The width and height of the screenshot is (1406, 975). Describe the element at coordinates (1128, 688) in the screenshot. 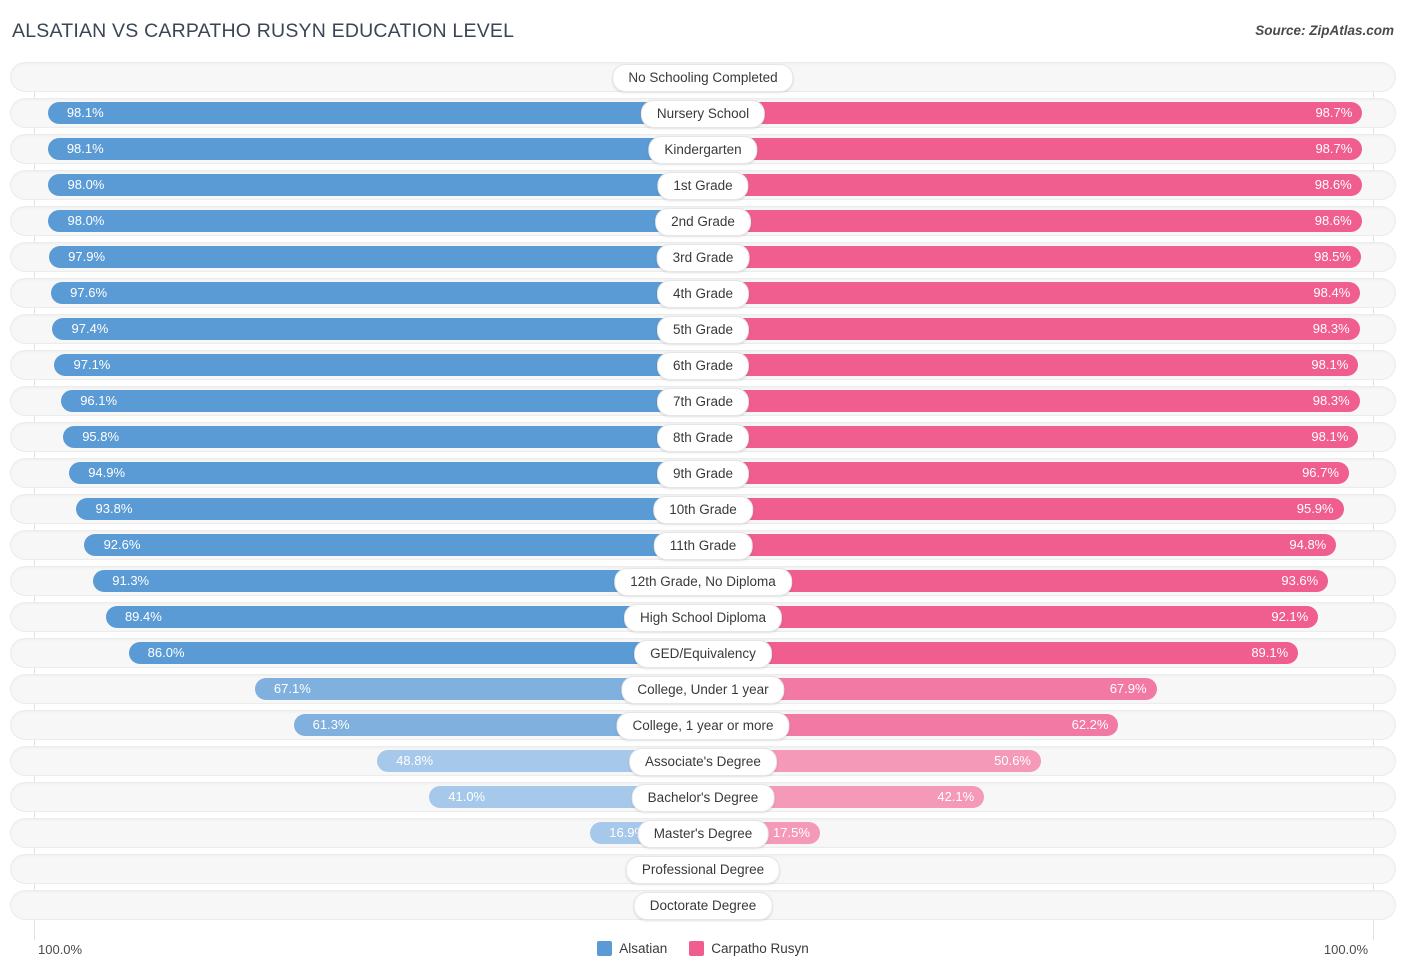

I see `value-label-carpatho-rusyn: 67.9%` at that location.